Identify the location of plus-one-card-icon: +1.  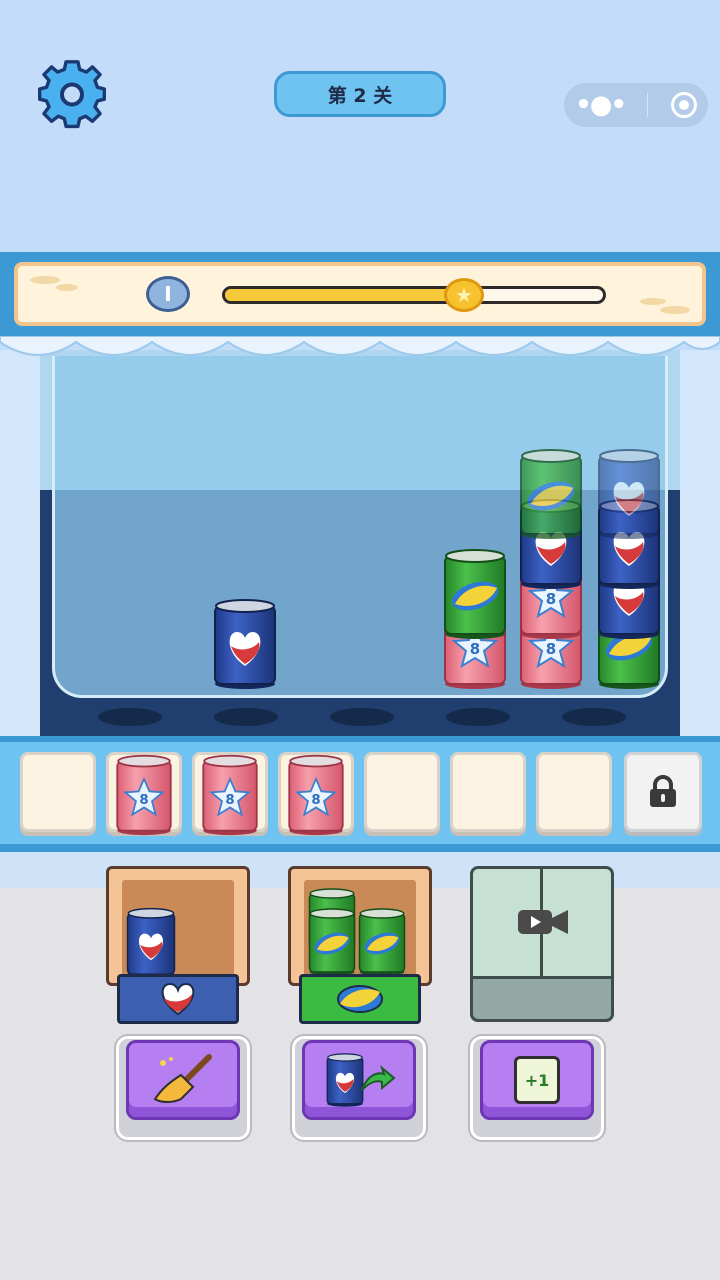
(537, 1080).